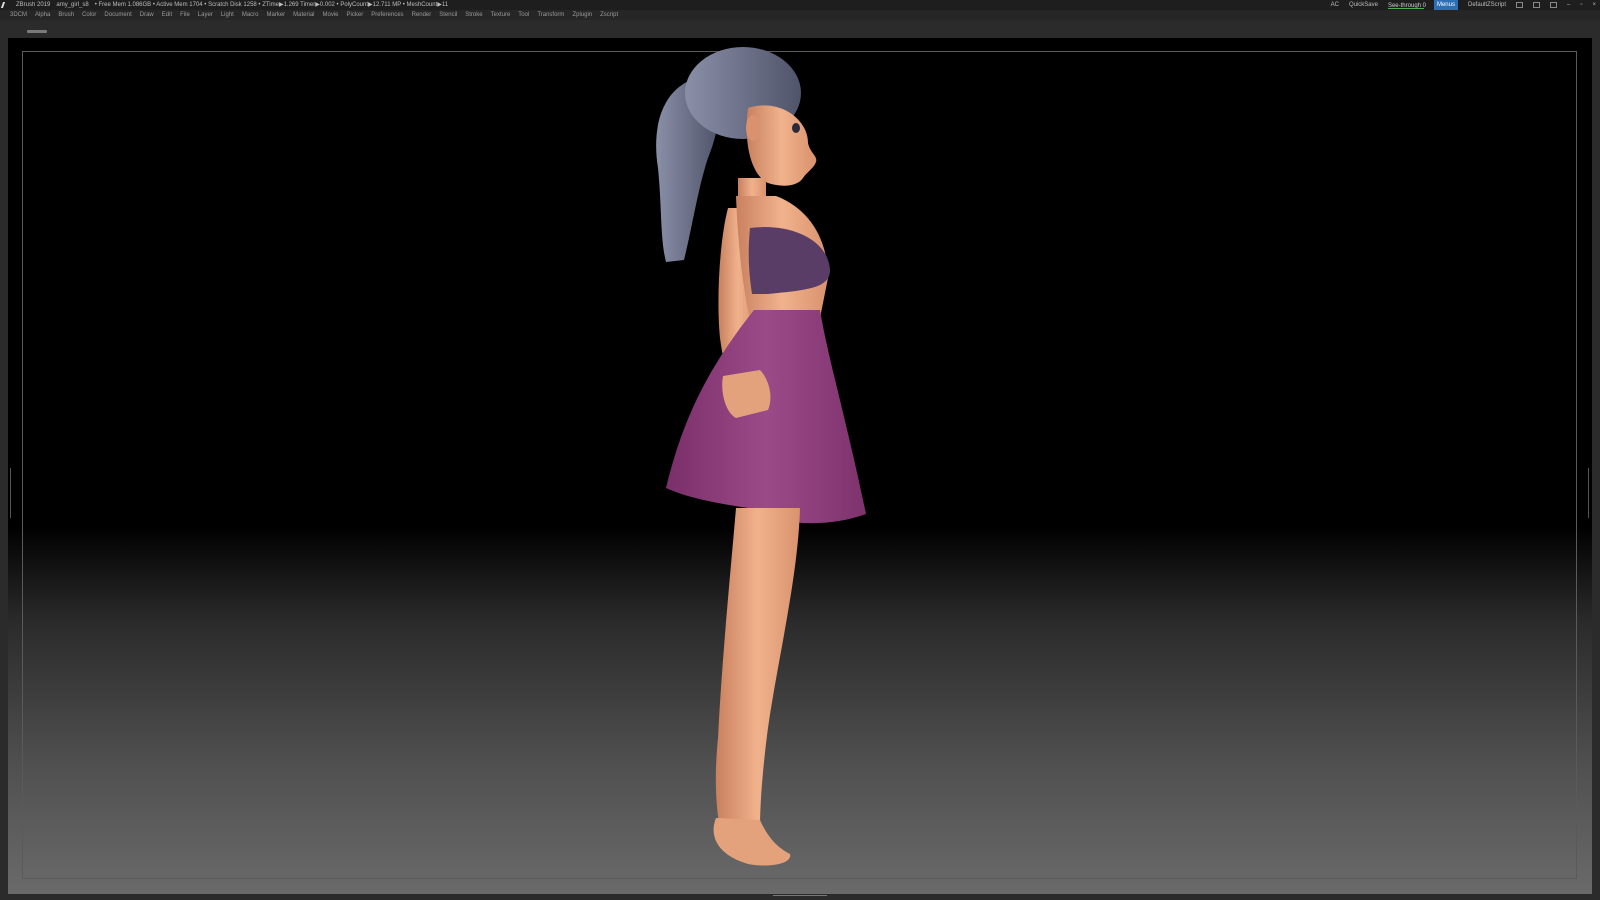 This screenshot has width=1600, height=900. I want to click on zbrush-logo-icon, so click(6, 5).